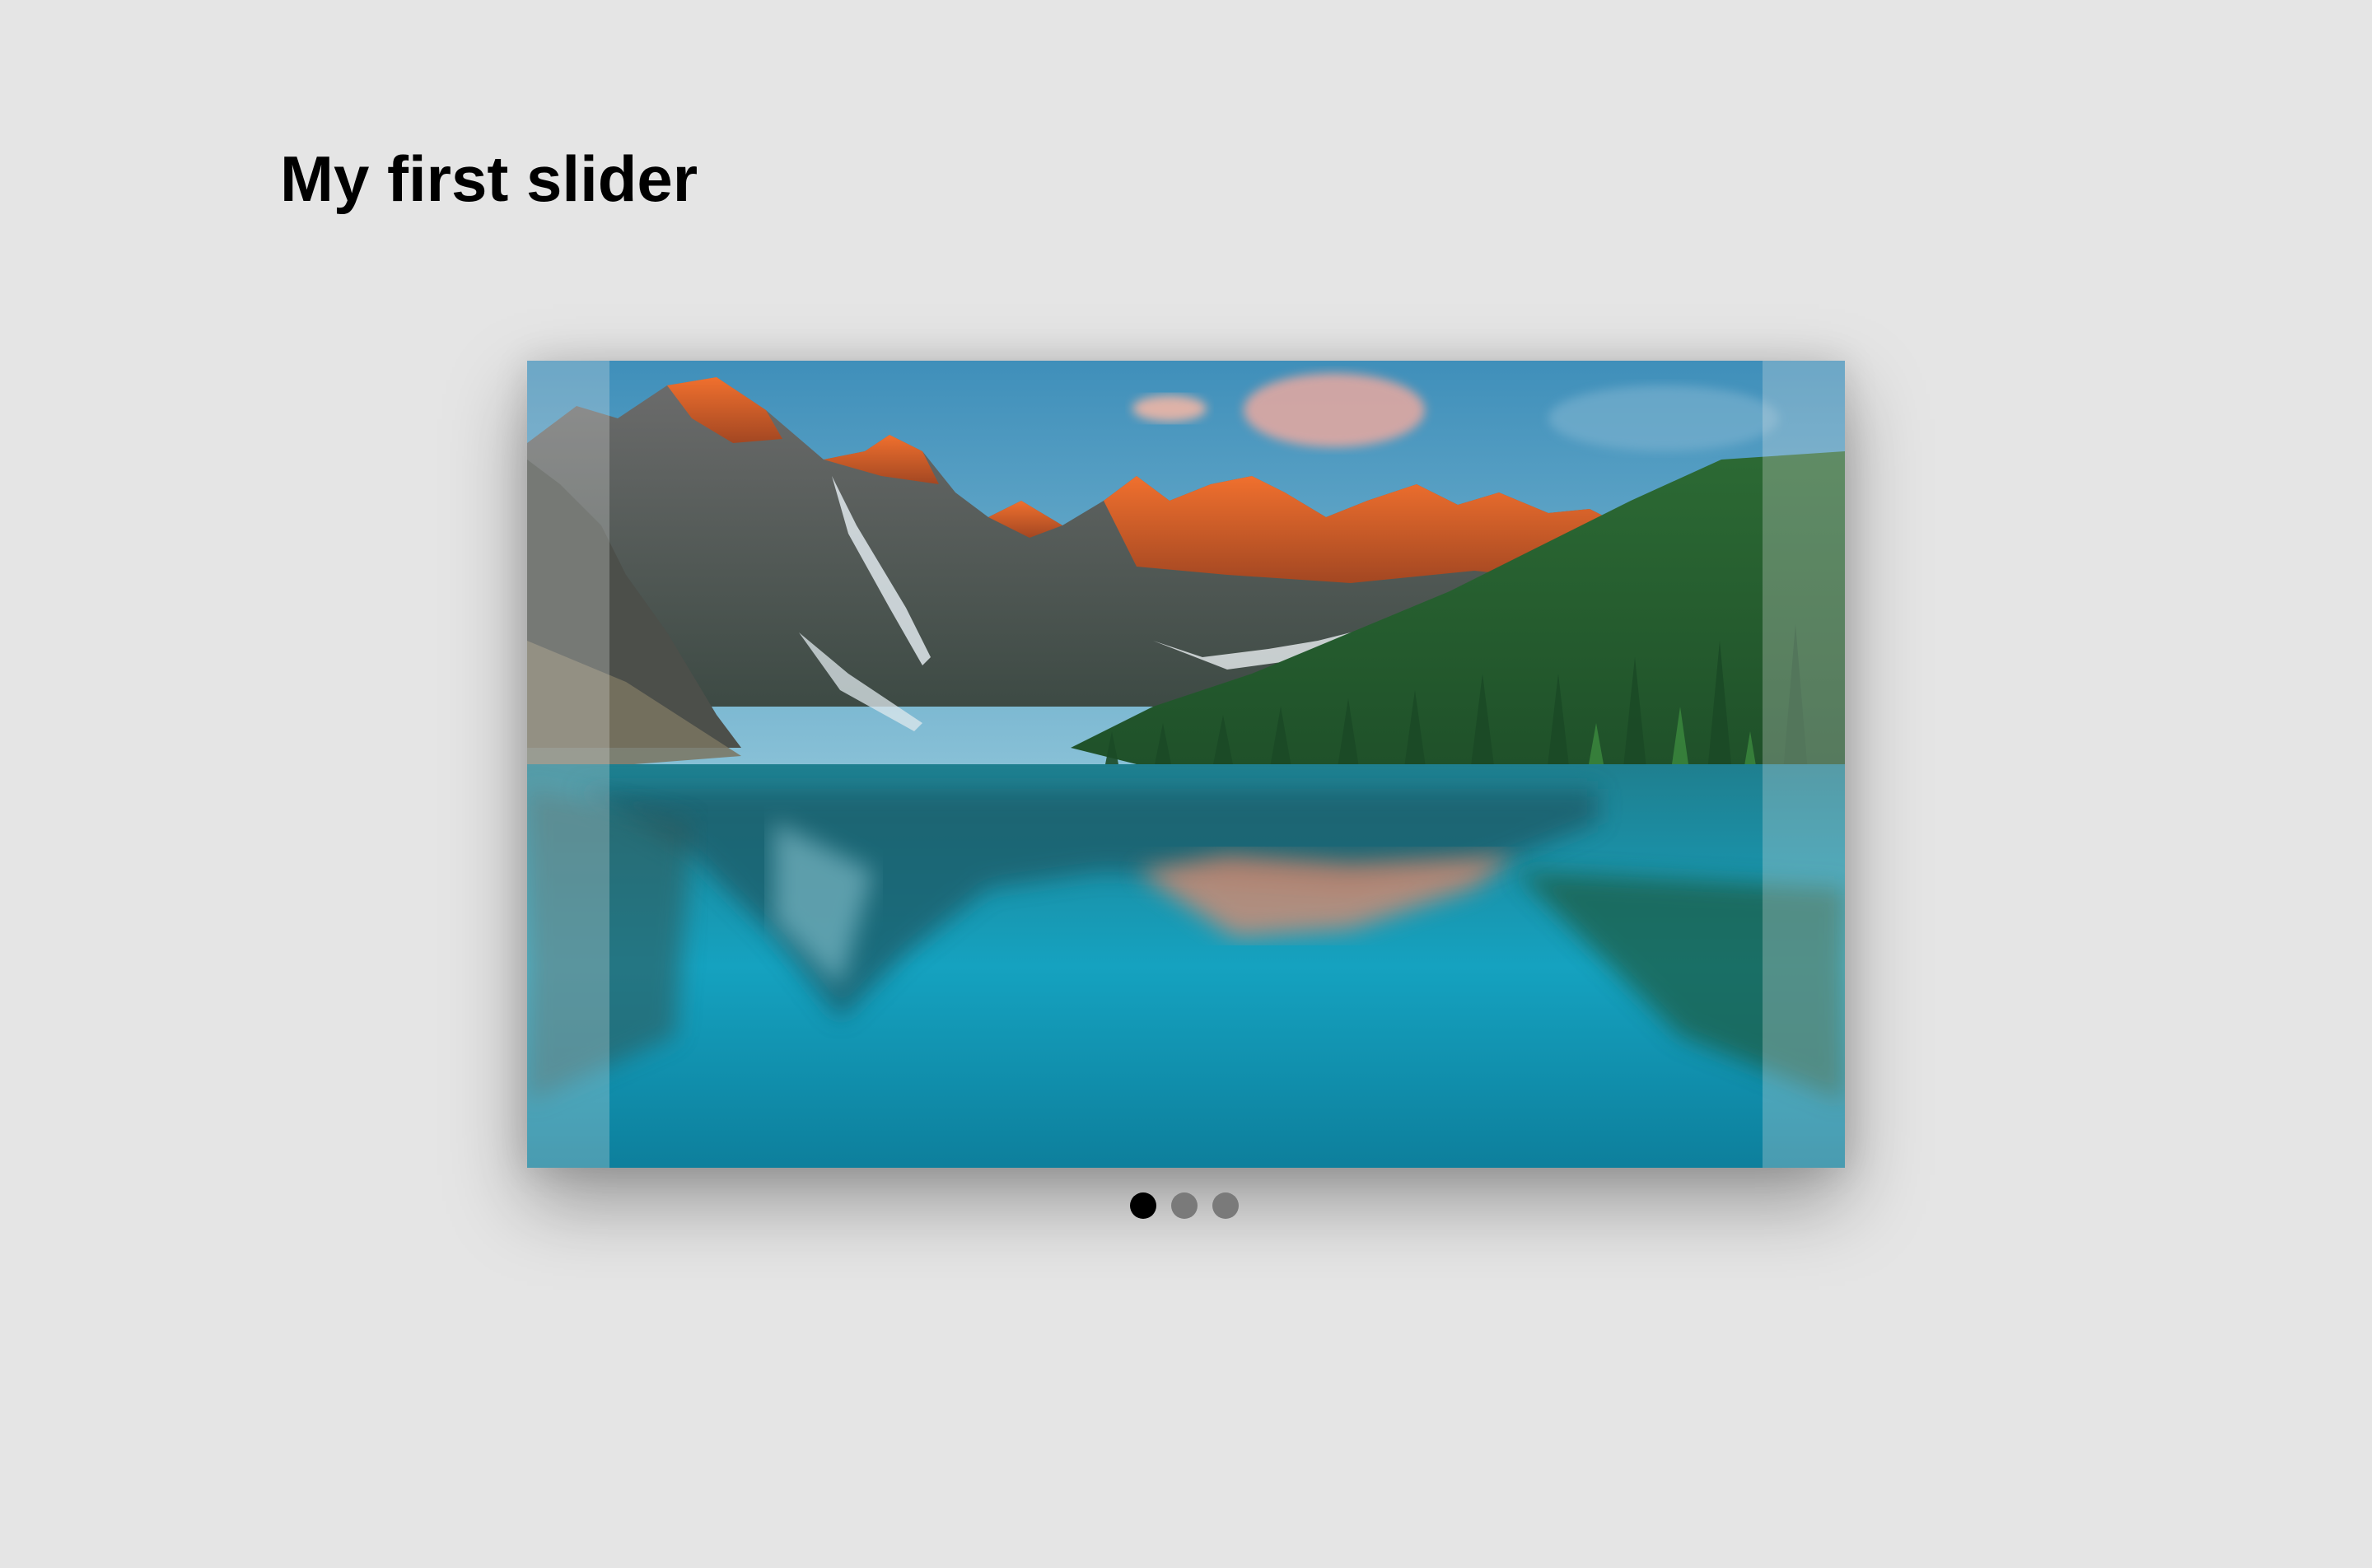 Image resolution: width=2372 pixels, height=1568 pixels. What do you see at coordinates (568, 764) in the screenshot?
I see `slider-edge-overlay-left` at bounding box center [568, 764].